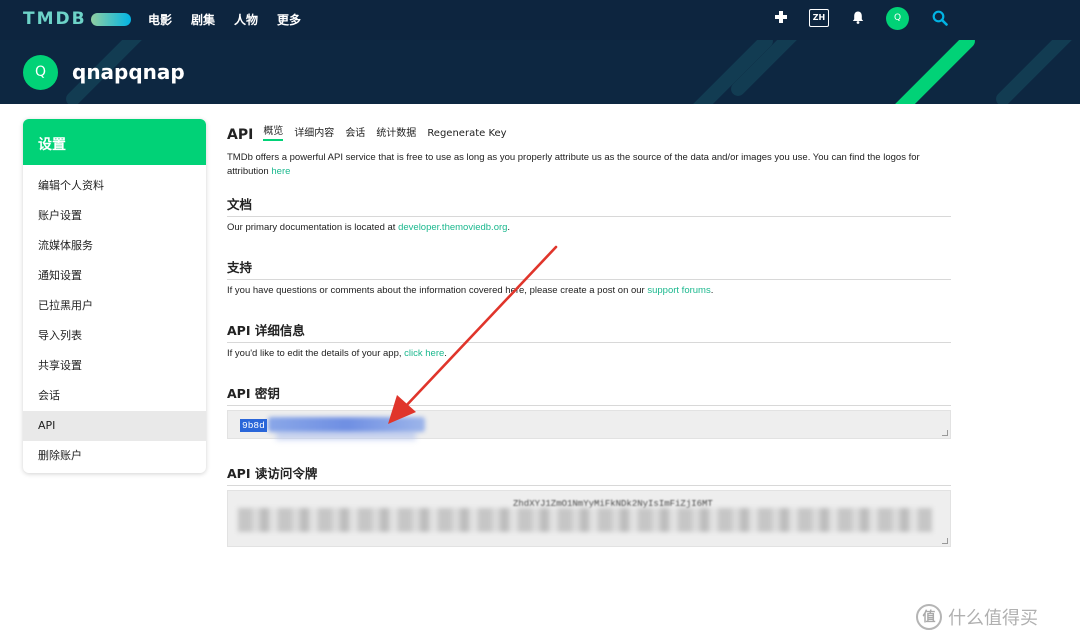 The height and width of the screenshot is (642, 1080). Describe the element at coordinates (993, 618) in the screenshot. I see `watermark-text: 什么值得买` at that location.